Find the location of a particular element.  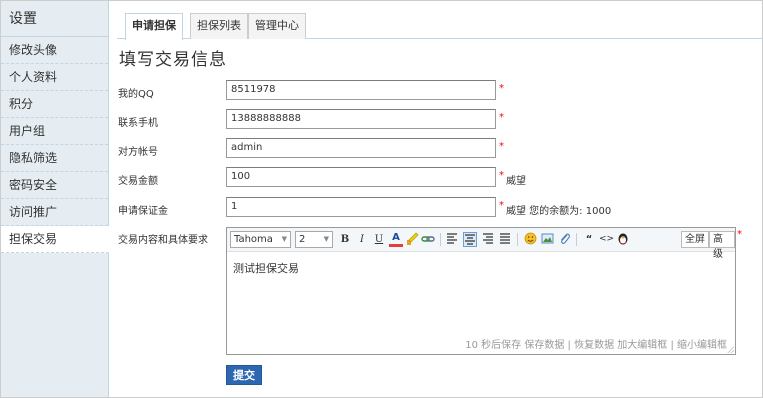

editor-status-bar: 10 秒后保存 保存数据 | 恢复数据 加大编辑框 | 缩小编辑框 is located at coordinates (596, 343).